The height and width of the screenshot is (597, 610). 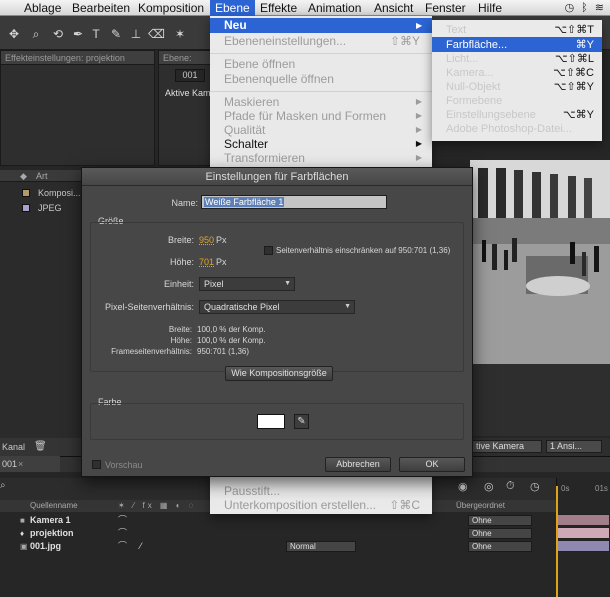 What do you see at coordinates (278, 546) in the screenshot?
I see `timeline-row: ▣ 001.jpg ⌒ ⁄ Normal Ohne` at bounding box center [278, 546].